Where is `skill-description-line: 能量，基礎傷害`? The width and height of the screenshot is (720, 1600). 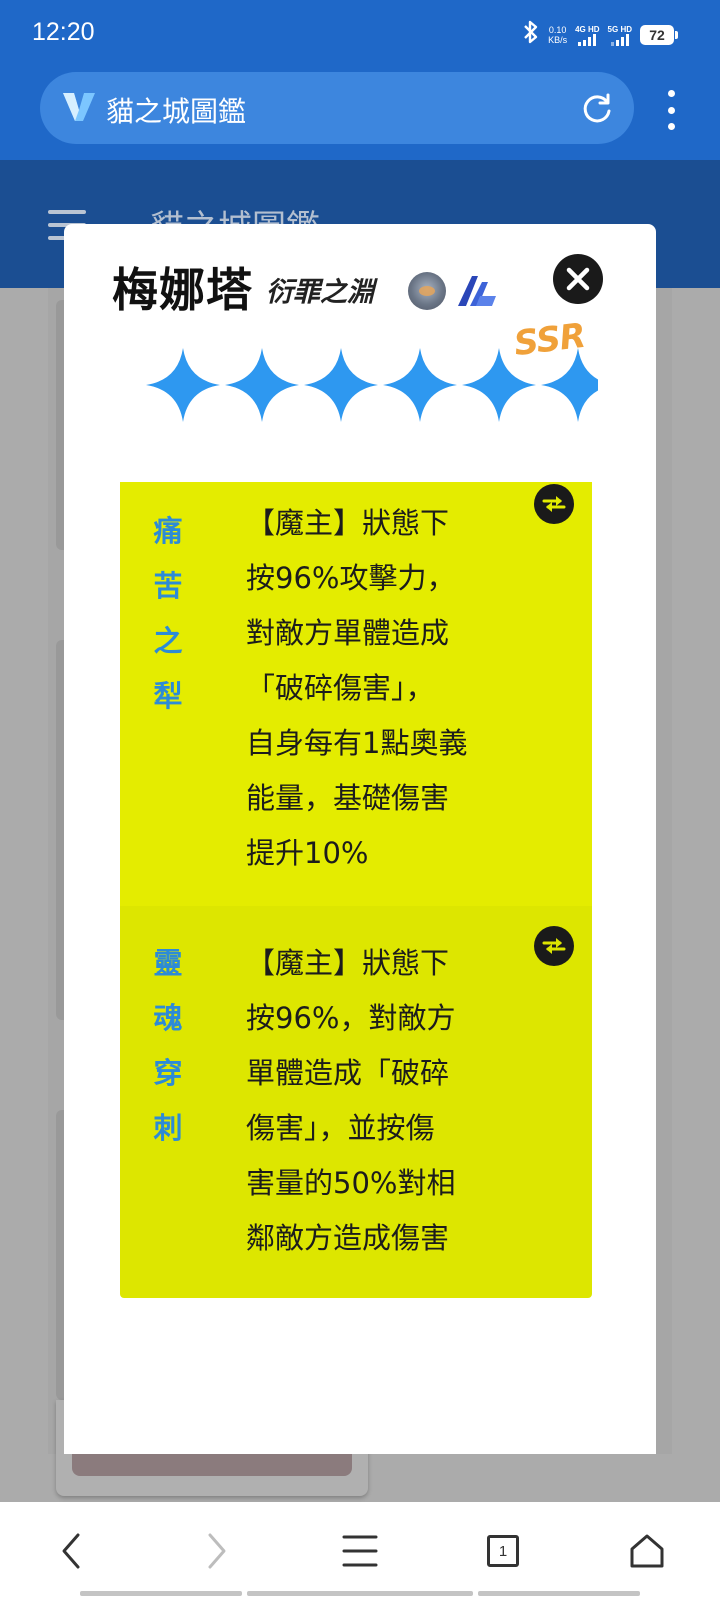 skill-description-line: 能量，基礎傷害 is located at coordinates (348, 798).